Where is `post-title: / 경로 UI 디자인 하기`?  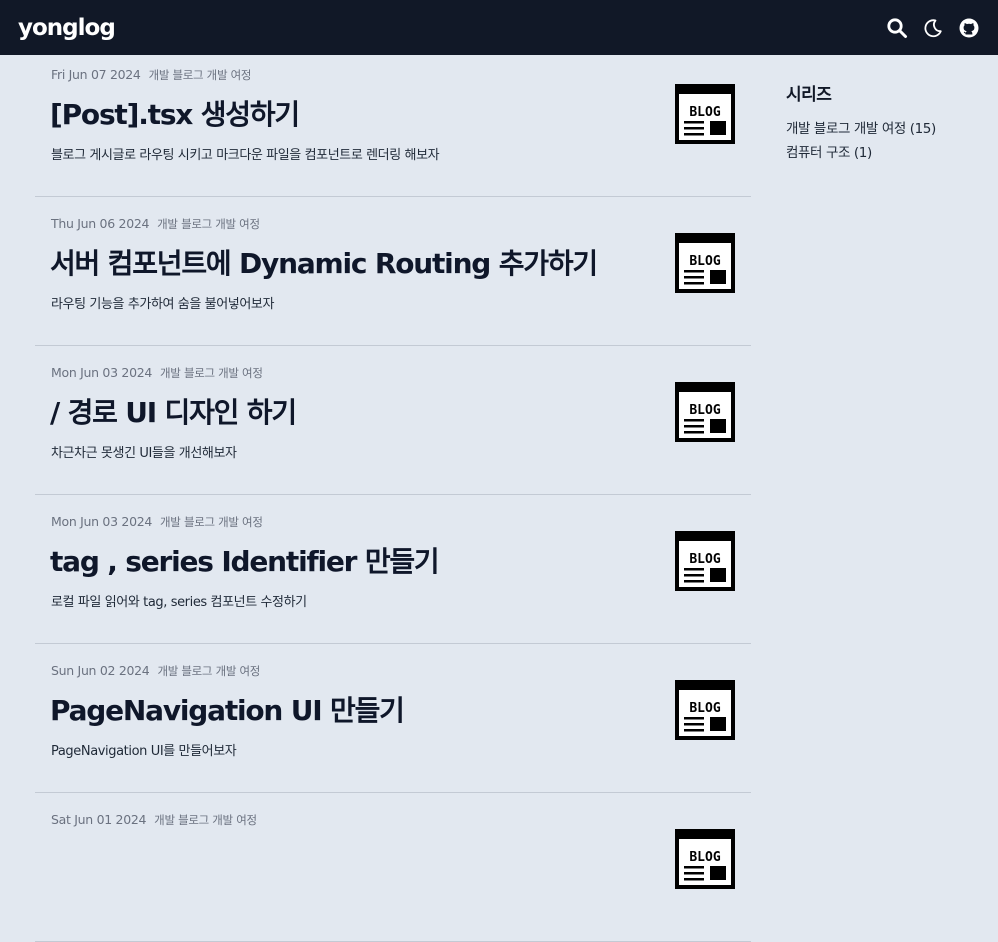 post-title: / 경로 UI 디자인 하기 is located at coordinates (173, 411).